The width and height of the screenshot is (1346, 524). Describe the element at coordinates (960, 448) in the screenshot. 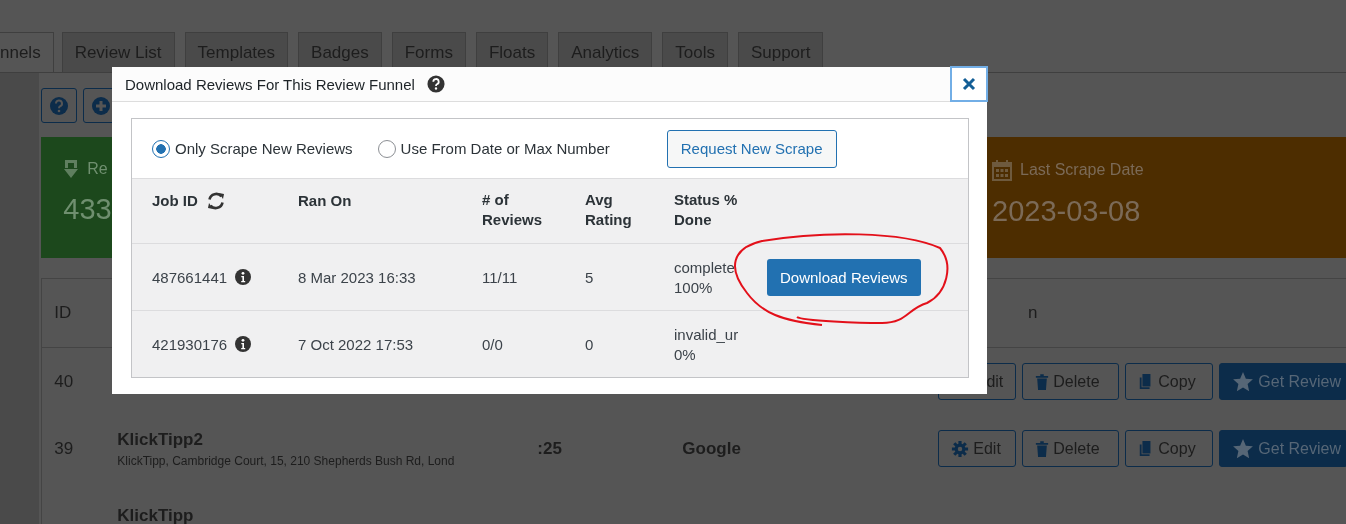

I see `gear-icon` at that location.